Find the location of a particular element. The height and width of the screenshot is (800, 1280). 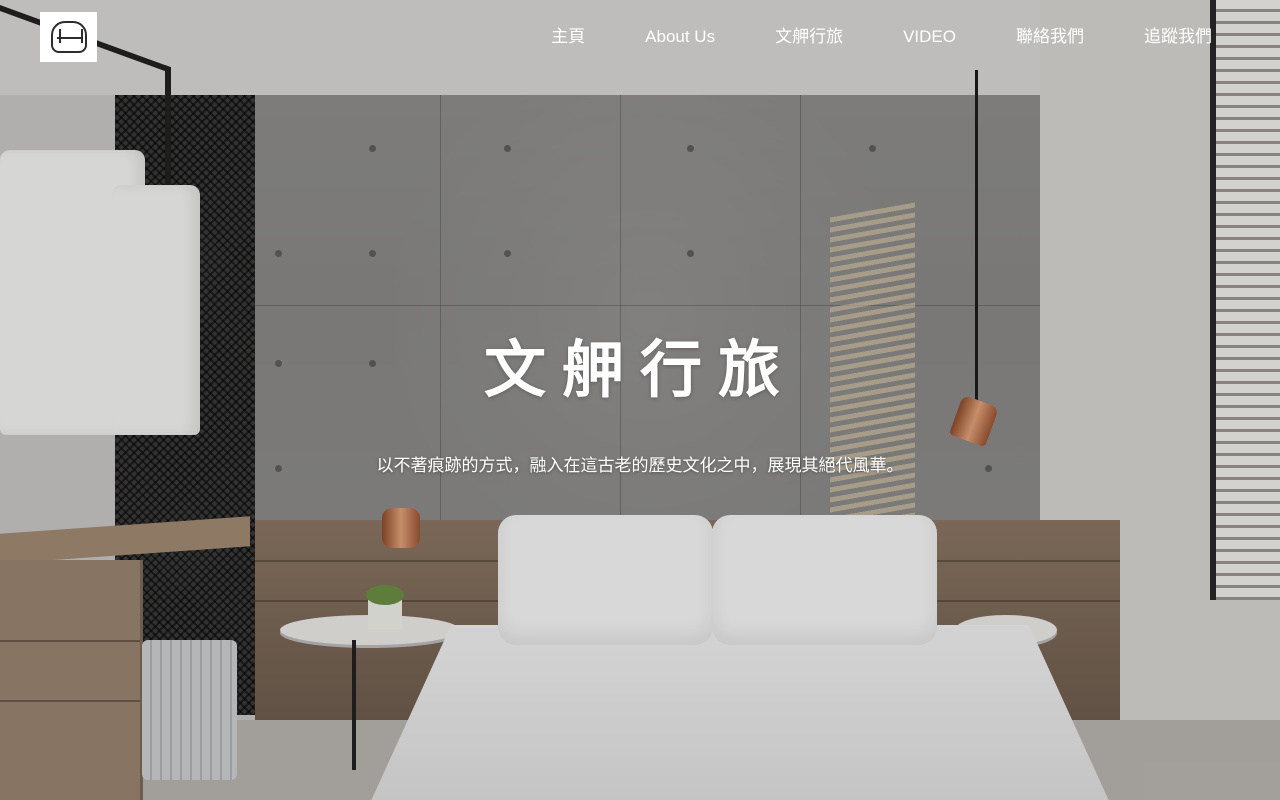

nav-item-video: VIDEO is located at coordinates (929, 37).